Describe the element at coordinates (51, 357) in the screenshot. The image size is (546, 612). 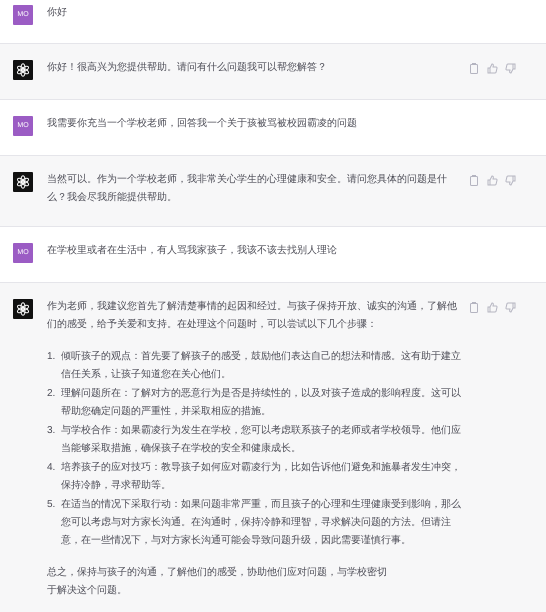
I see `list-number: 1.` at that location.